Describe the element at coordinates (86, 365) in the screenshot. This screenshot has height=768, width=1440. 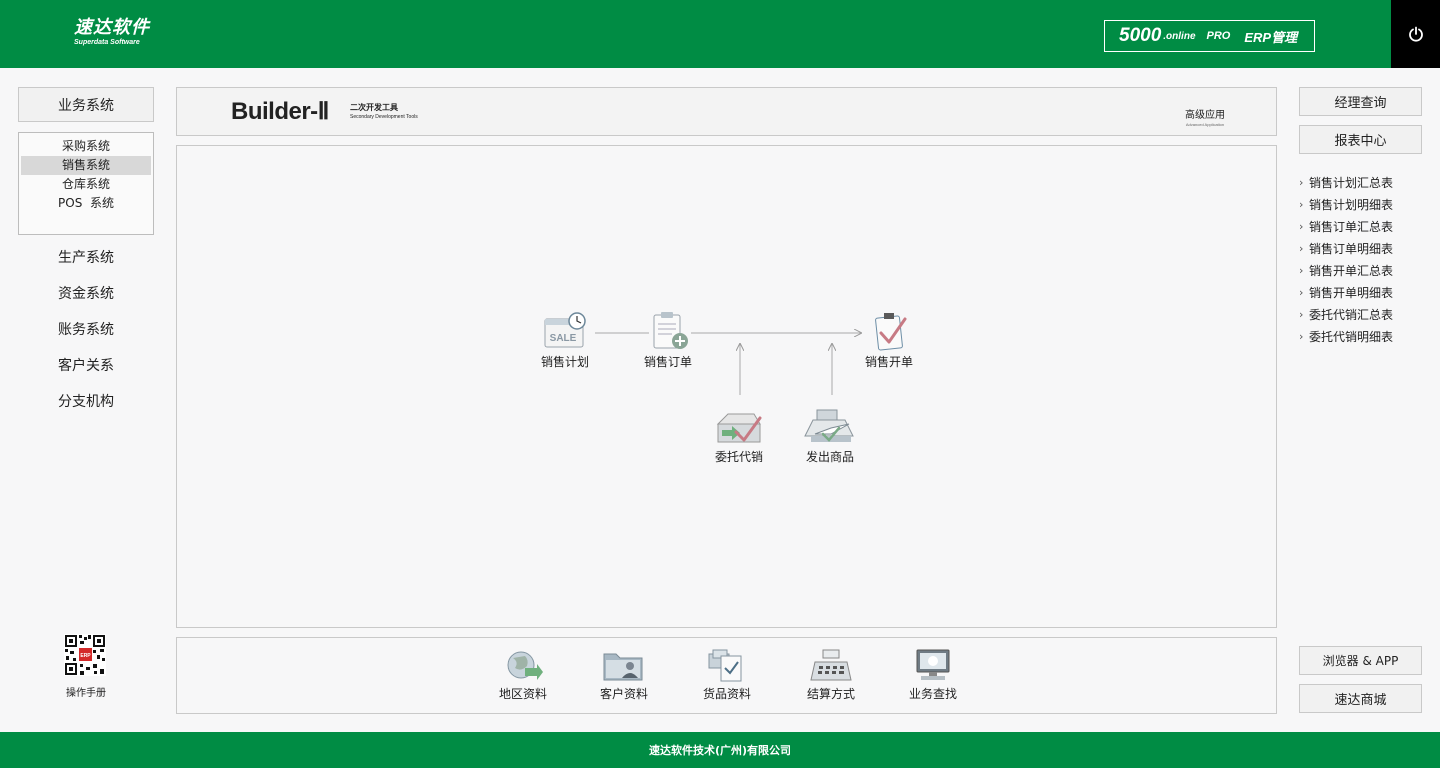
I see `sidebar-item-crm: 客户关系` at that location.